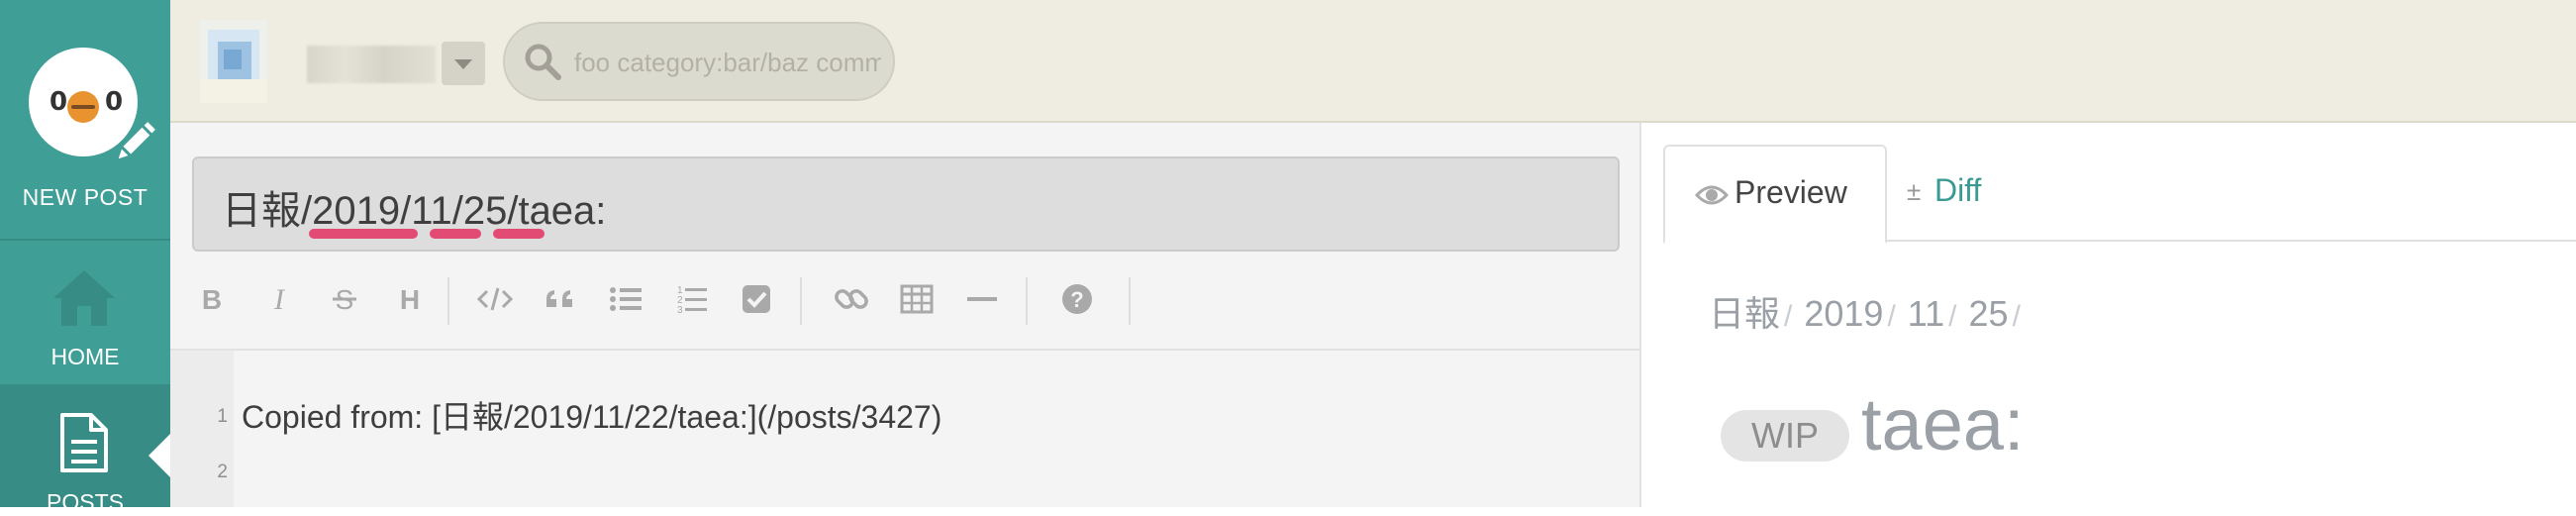 The width and height of the screenshot is (2576, 516). I want to click on svg-text: I, so click(280, 299).